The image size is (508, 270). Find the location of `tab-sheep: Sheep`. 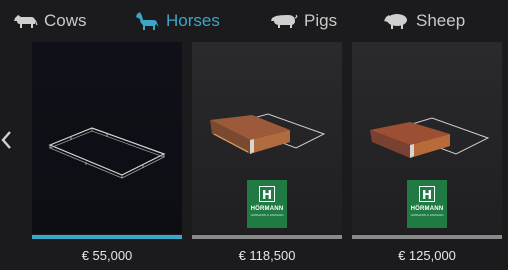

tab-sheep: Sheep is located at coordinates (423, 21).